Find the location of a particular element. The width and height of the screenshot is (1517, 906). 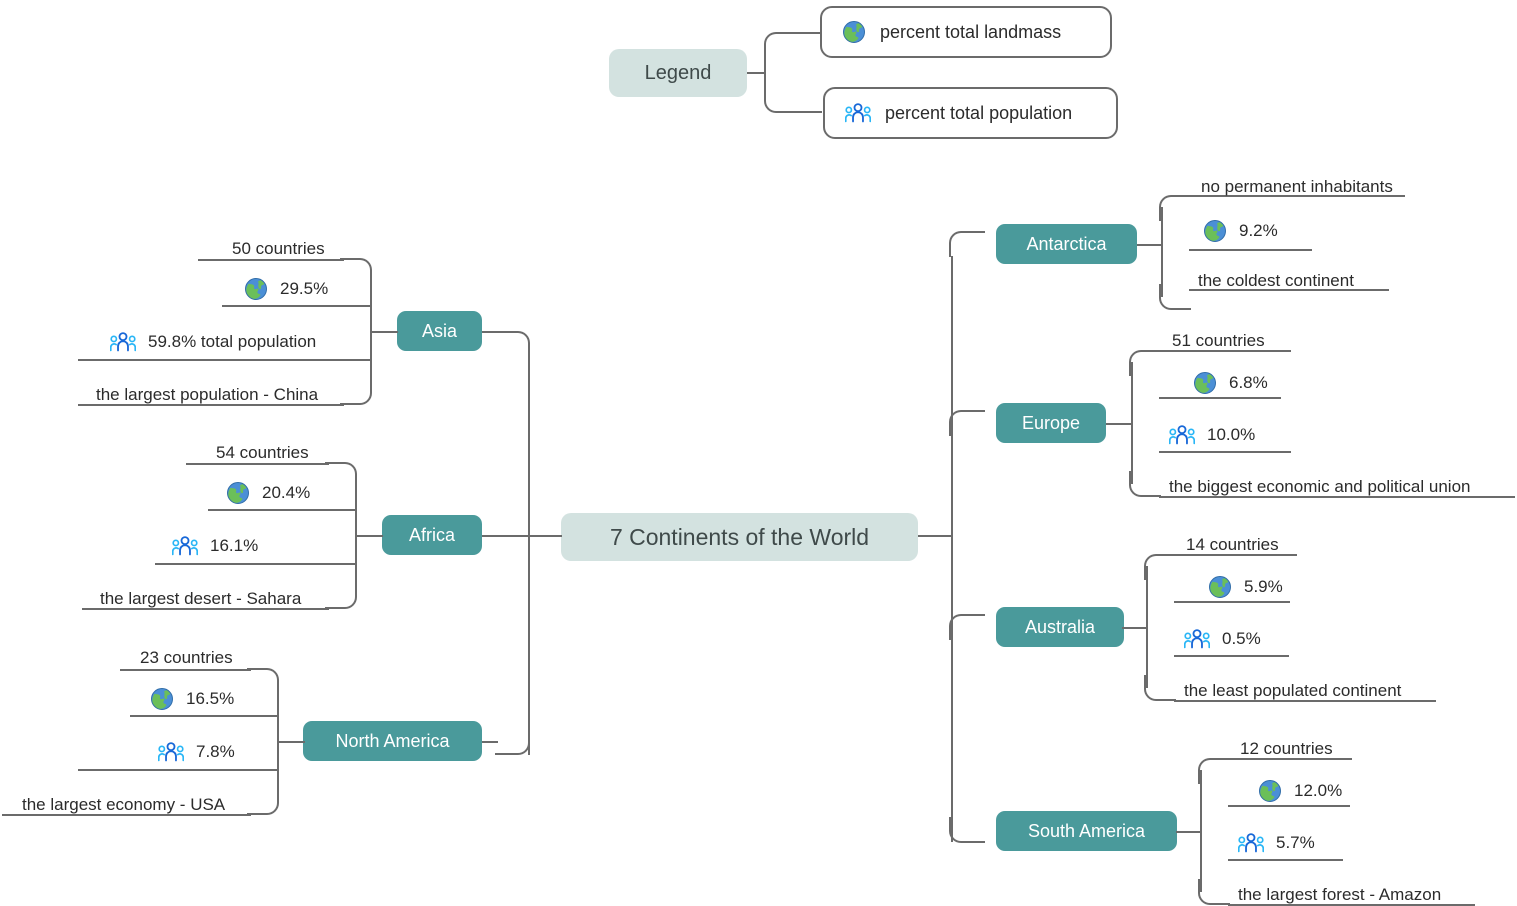

antarctica-leaf-stem is located at coordinates (1150, 245).